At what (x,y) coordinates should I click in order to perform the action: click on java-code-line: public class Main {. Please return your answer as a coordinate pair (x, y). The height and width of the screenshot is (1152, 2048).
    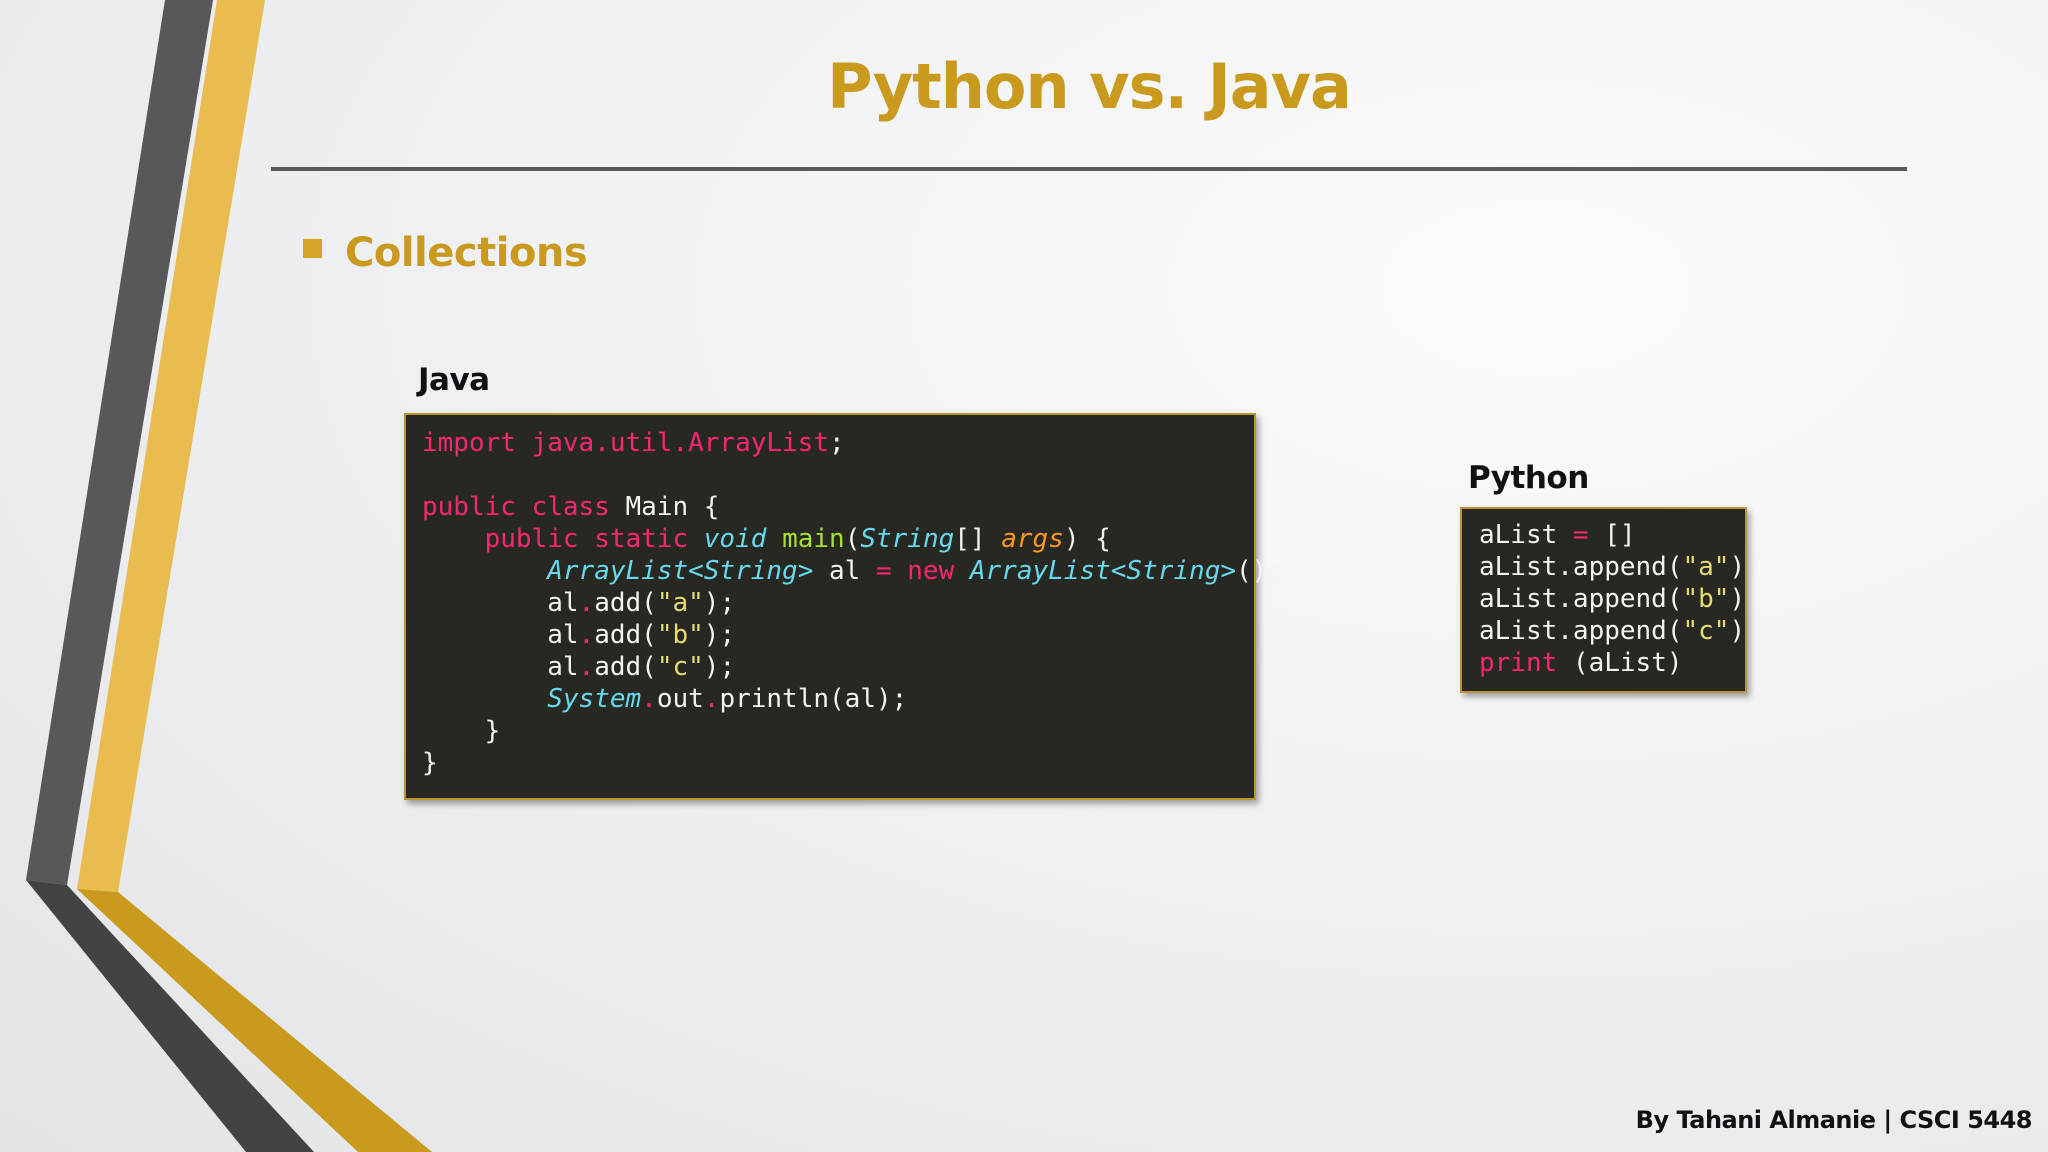
    Looking at the image, I should click on (838, 507).